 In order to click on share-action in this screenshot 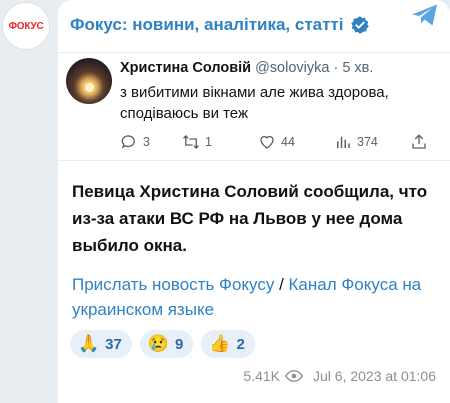, I will do `click(421, 142)`.